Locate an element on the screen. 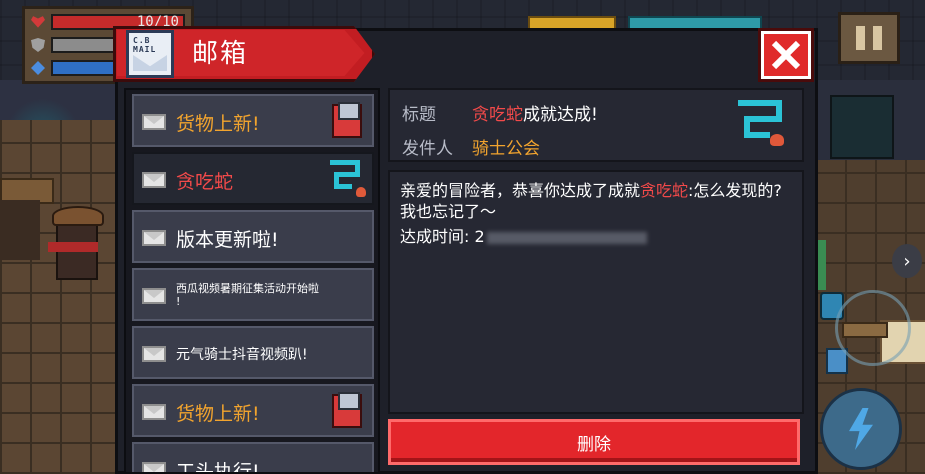 The width and height of the screenshot is (925, 474). delete-button: 删除 is located at coordinates (594, 442).